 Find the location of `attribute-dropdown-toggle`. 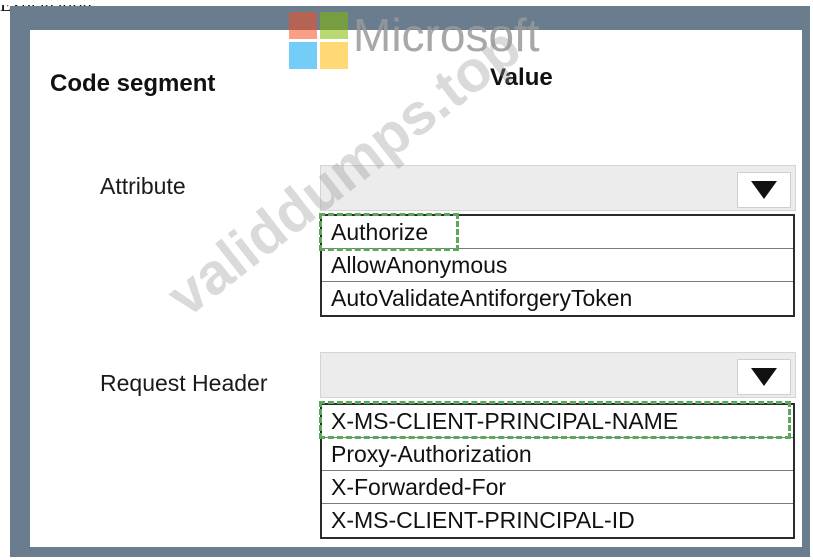

attribute-dropdown-toggle is located at coordinates (764, 190).